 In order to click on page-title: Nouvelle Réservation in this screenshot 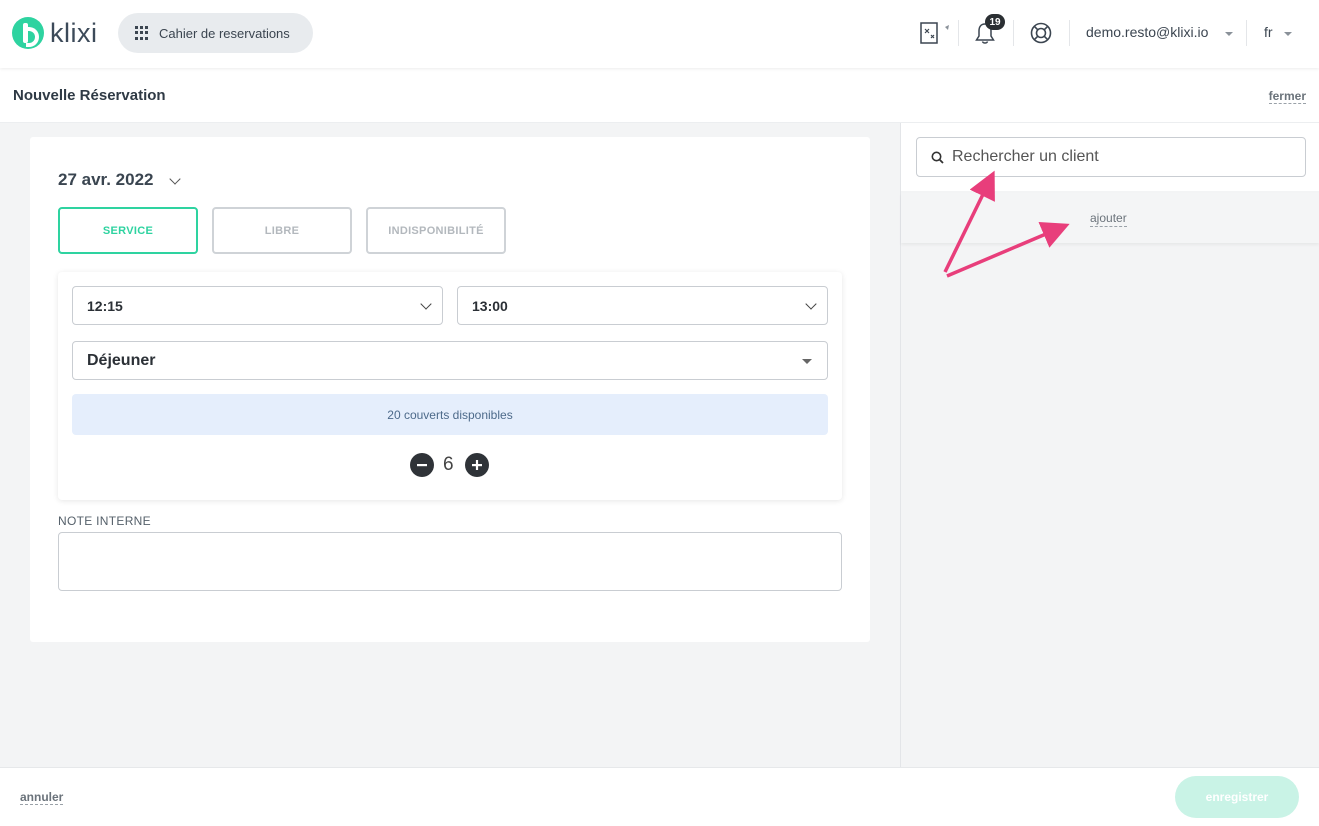, I will do `click(89, 95)`.